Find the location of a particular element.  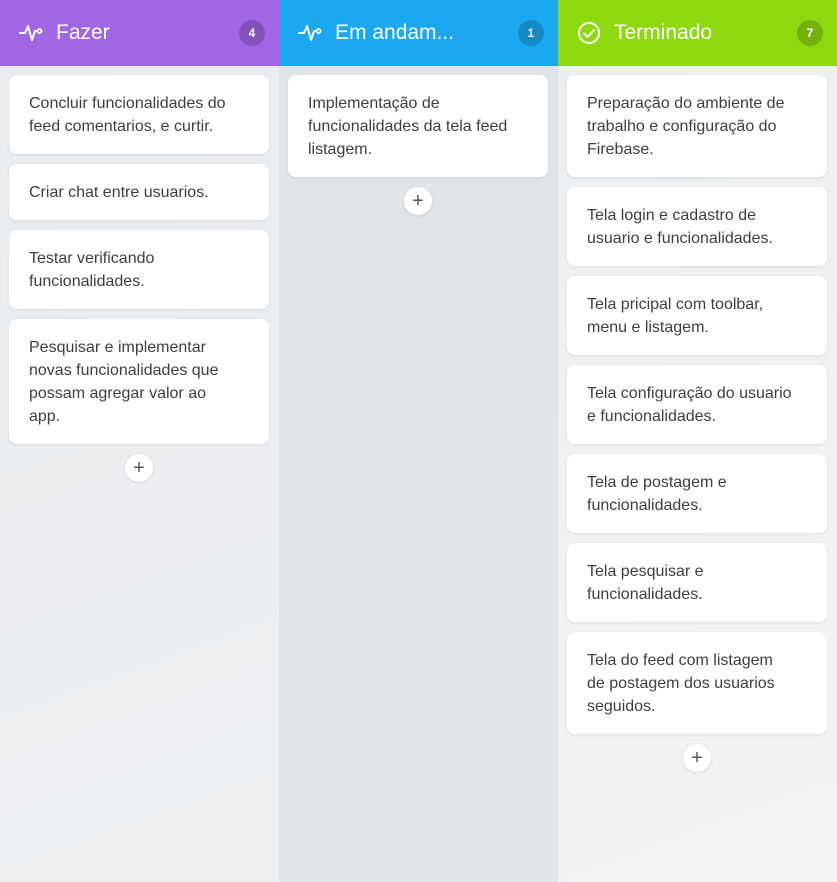

card-text: Tela pesquisar e funcionalidades. is located at coordinates (645, 583).